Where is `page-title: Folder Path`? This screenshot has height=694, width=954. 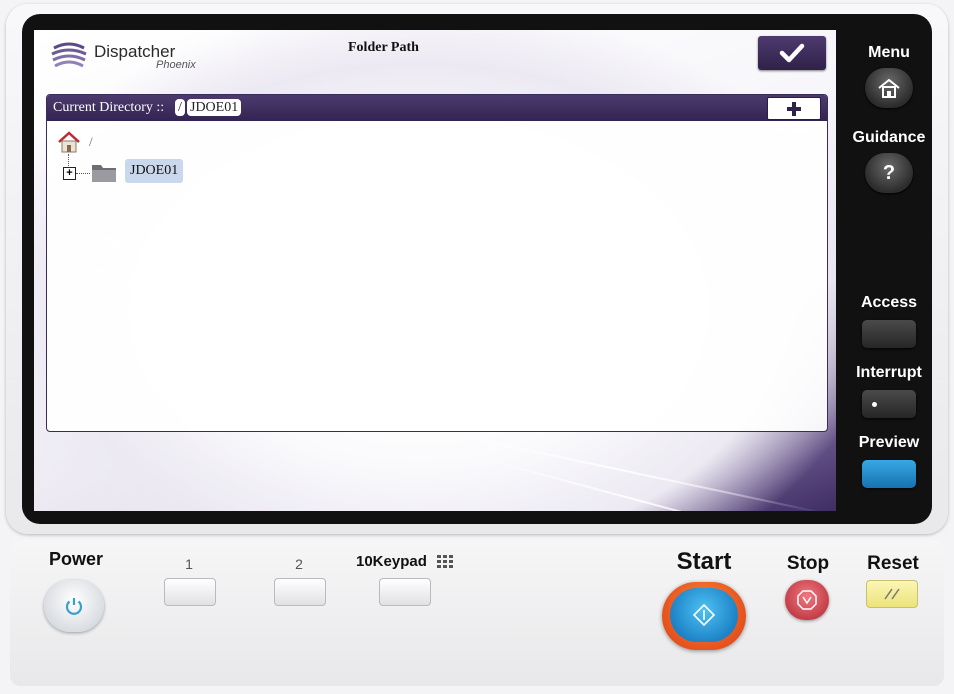 page-title: Folder Path is located at coordinates (383, 47).